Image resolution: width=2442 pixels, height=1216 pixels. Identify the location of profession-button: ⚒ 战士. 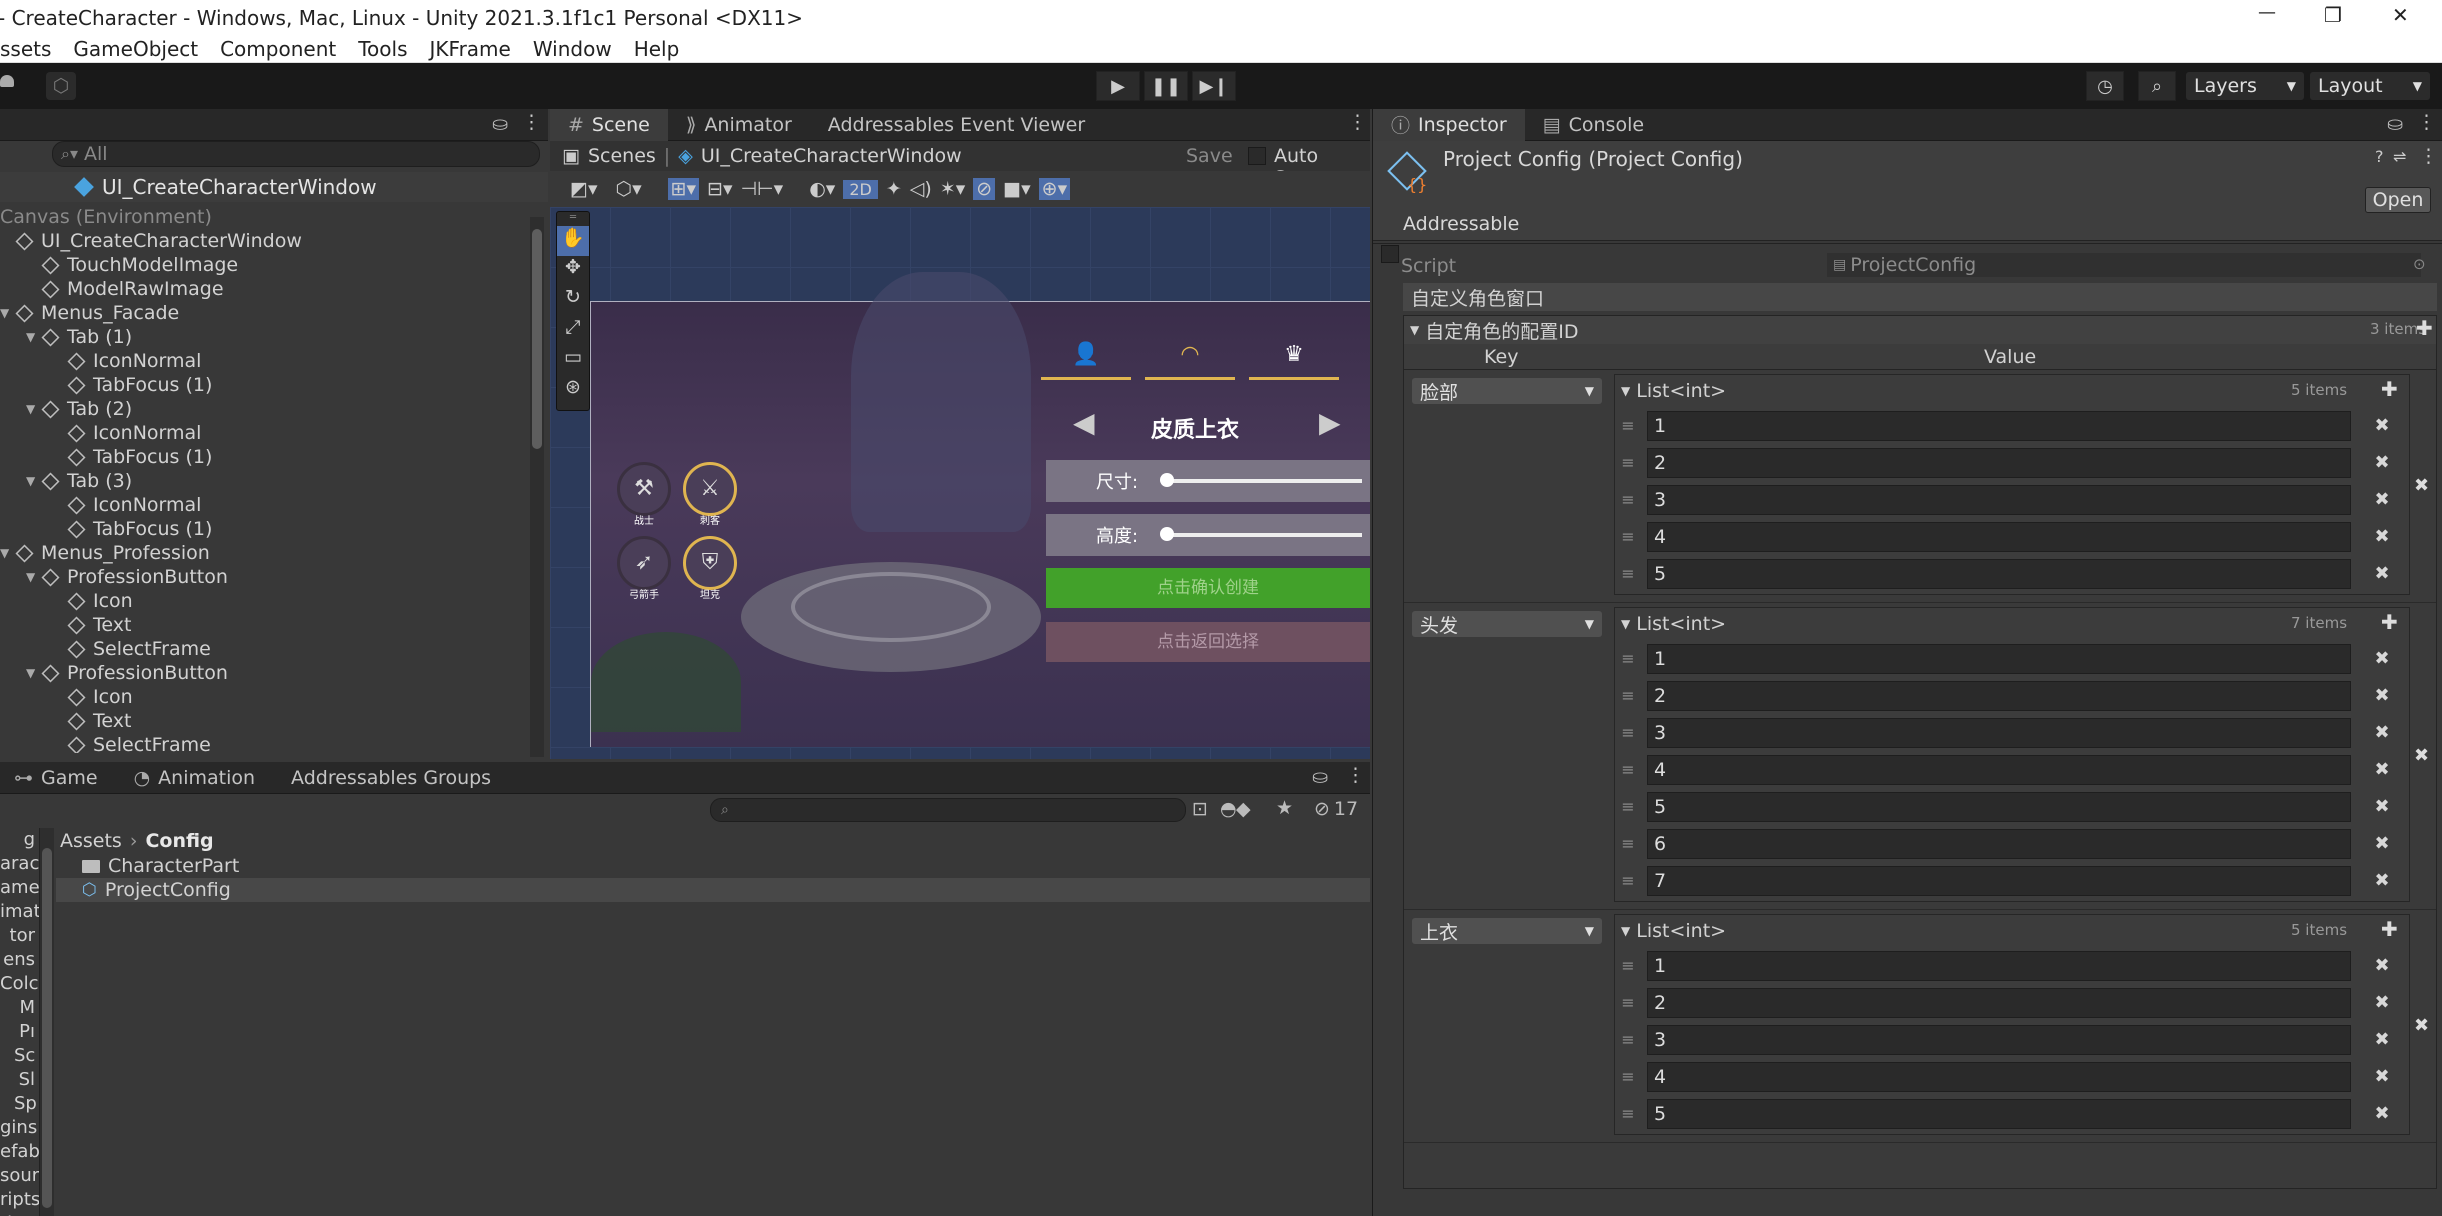
(644, 497).